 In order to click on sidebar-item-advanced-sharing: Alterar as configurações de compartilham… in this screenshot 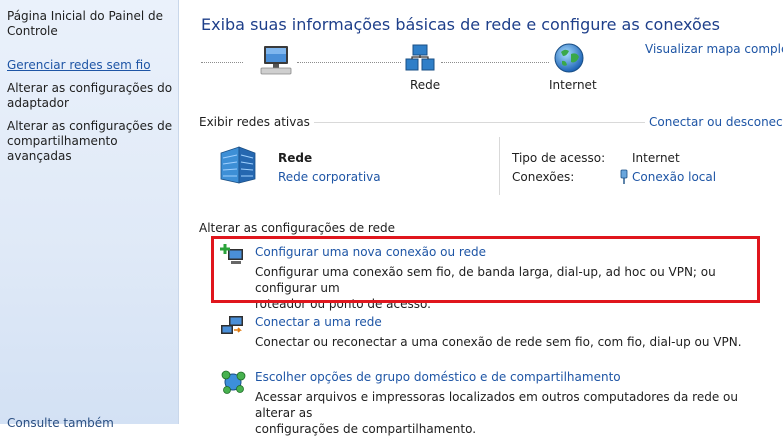, I will do `click(90, 141)`.